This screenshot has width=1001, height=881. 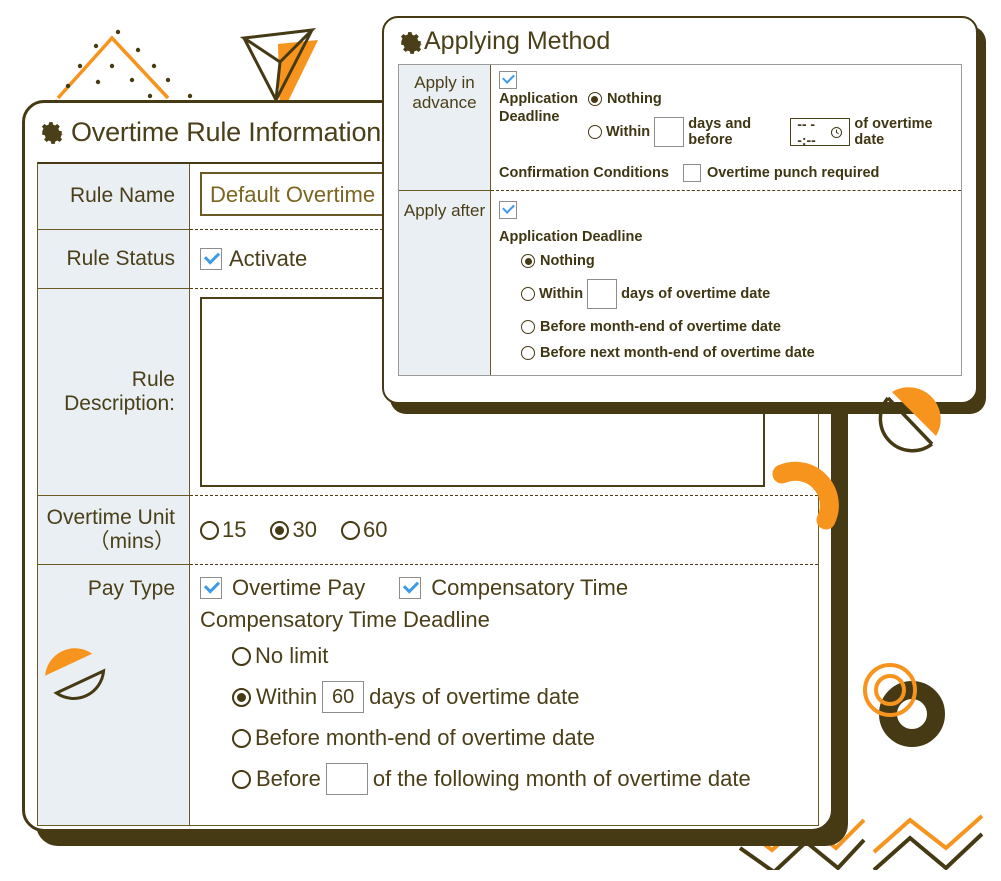 What do you see at coordinates (584, 173) in the screenshot?
I see `confirmation-conditions-label: Confirmation Conditions` at bounding box center [584, 173].